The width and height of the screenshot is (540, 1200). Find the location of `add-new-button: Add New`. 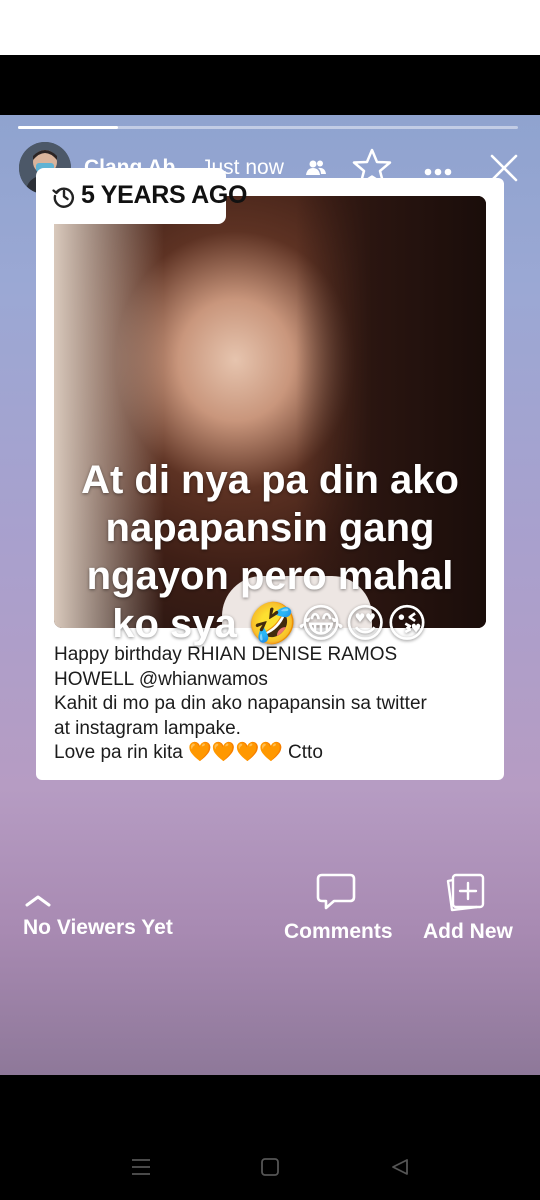

add-new-button: Add New is located at coordinates (468, 932).